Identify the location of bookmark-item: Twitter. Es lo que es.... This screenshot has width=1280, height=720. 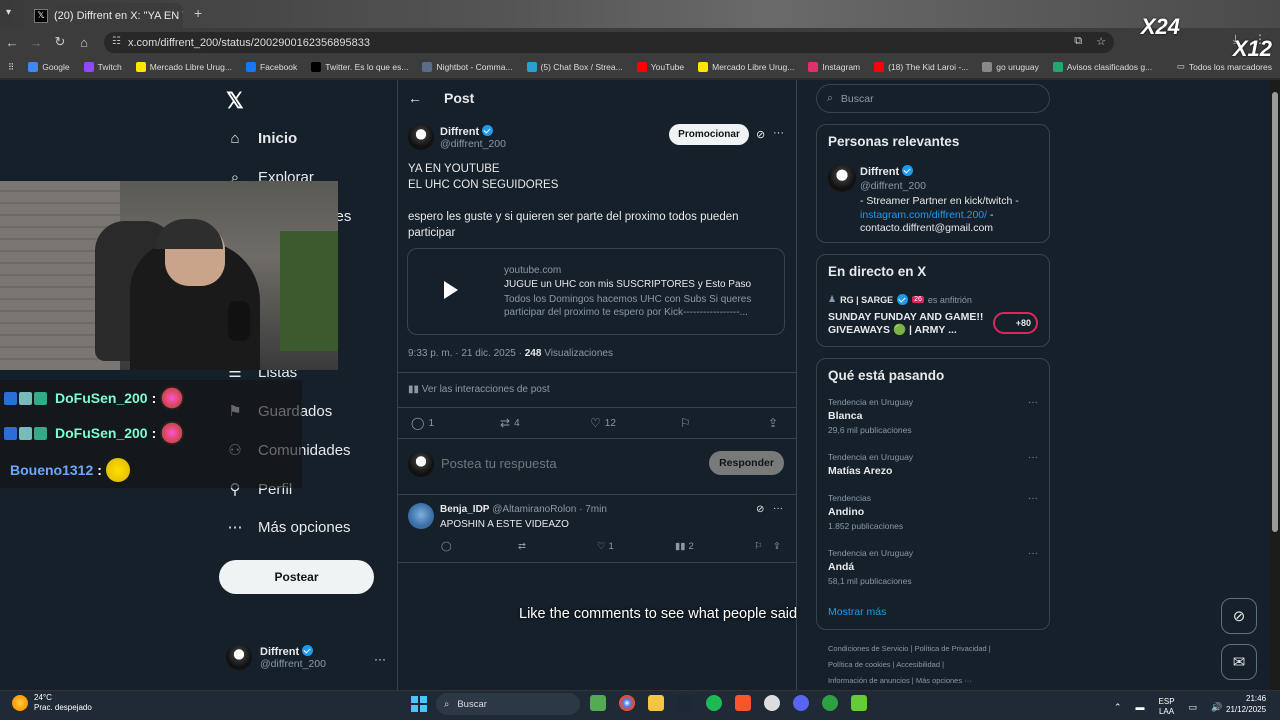
(359, 67).